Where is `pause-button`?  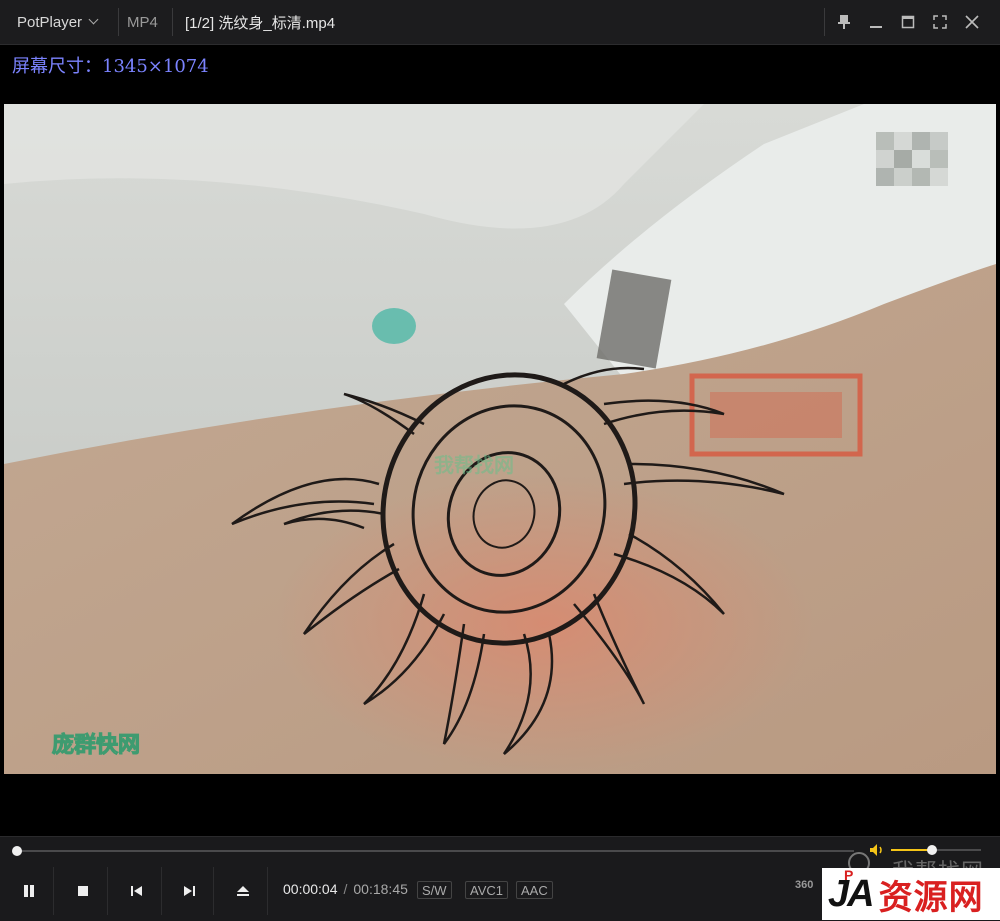
pause-button is located at coordinates (29, 891).